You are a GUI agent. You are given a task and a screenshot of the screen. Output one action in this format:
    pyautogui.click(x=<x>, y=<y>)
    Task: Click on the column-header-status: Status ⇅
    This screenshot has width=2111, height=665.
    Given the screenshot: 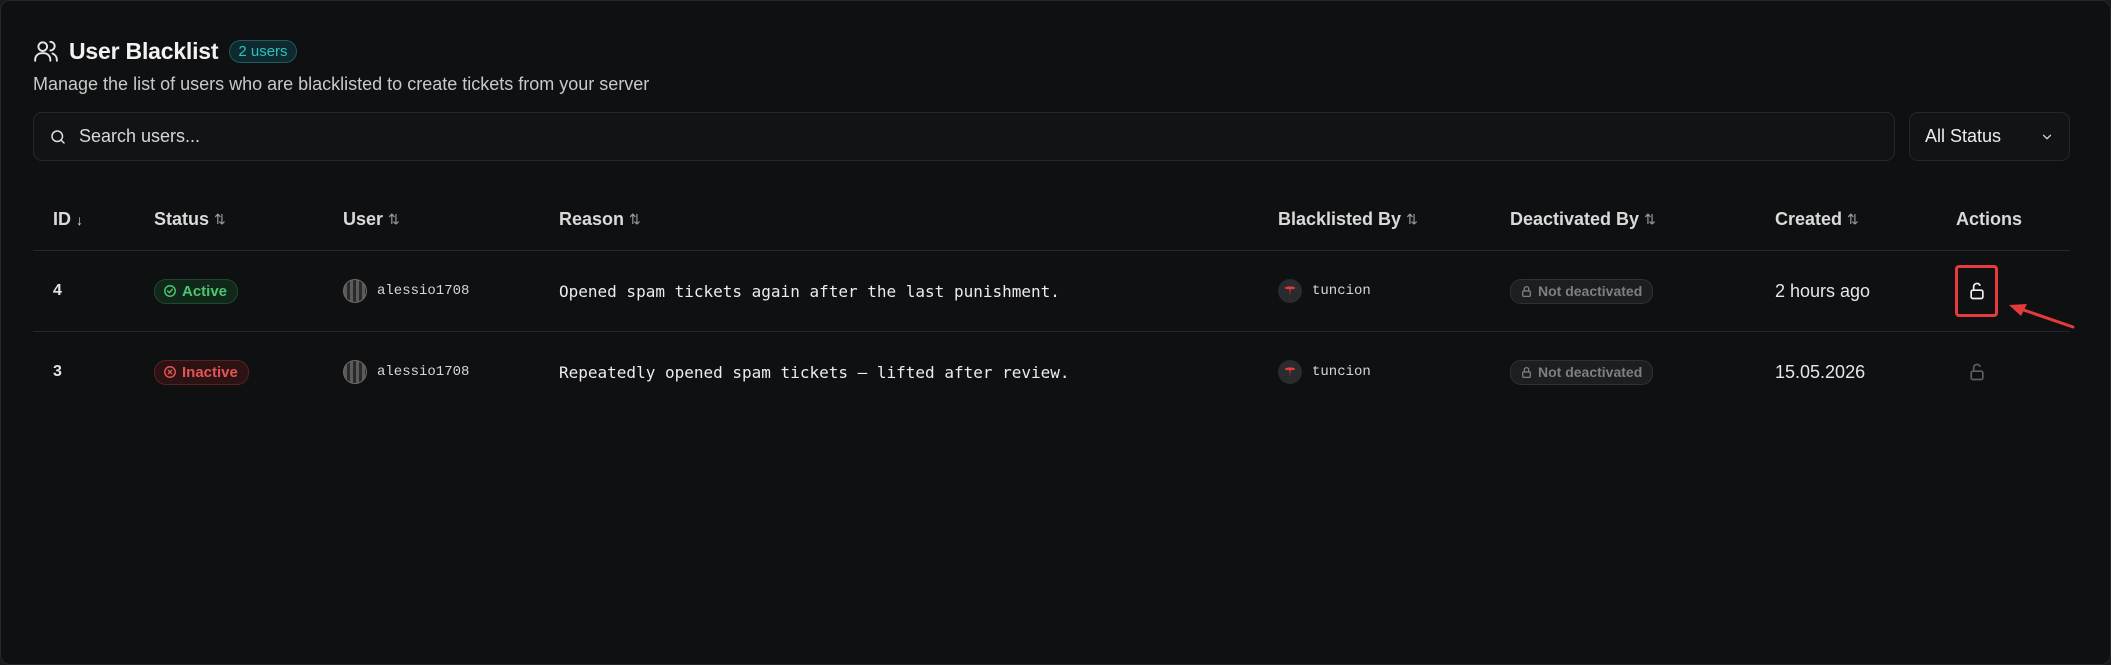 What is the action you would take?
    pyautogui.click(x=190, y=219)
    